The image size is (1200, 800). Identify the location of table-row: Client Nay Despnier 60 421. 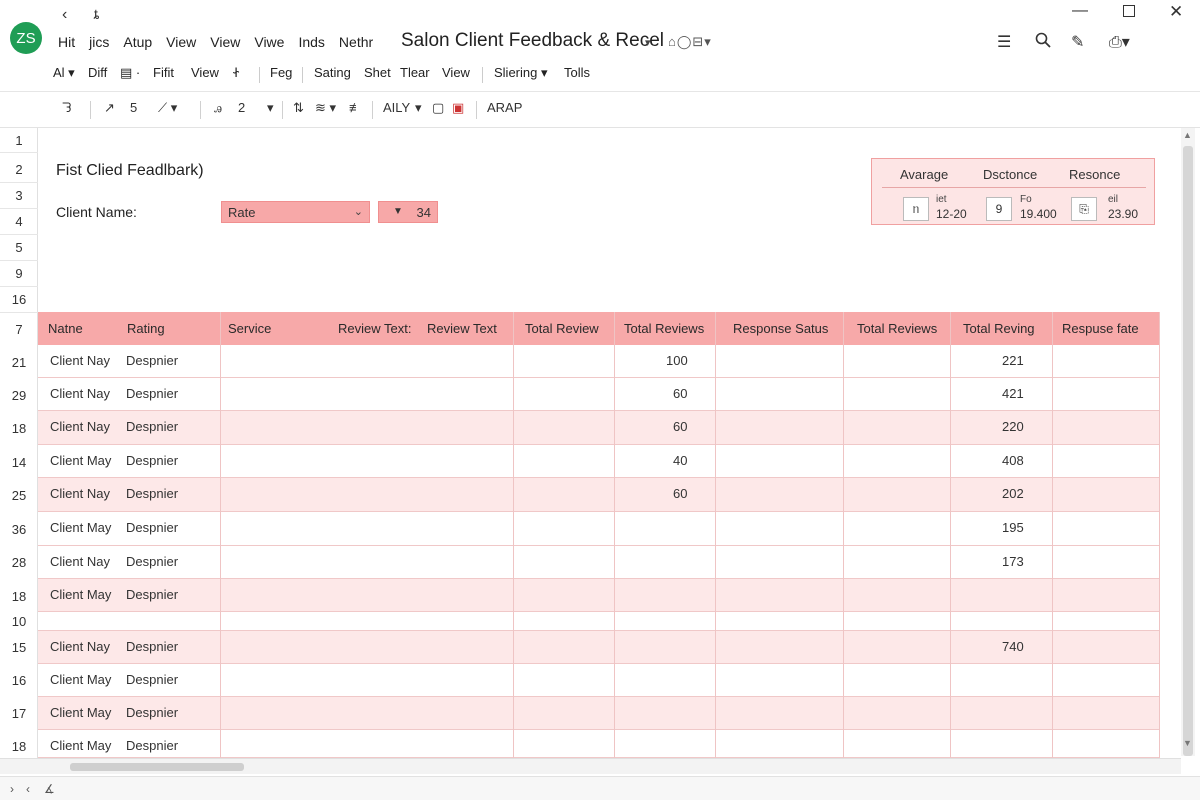
(599, 394).